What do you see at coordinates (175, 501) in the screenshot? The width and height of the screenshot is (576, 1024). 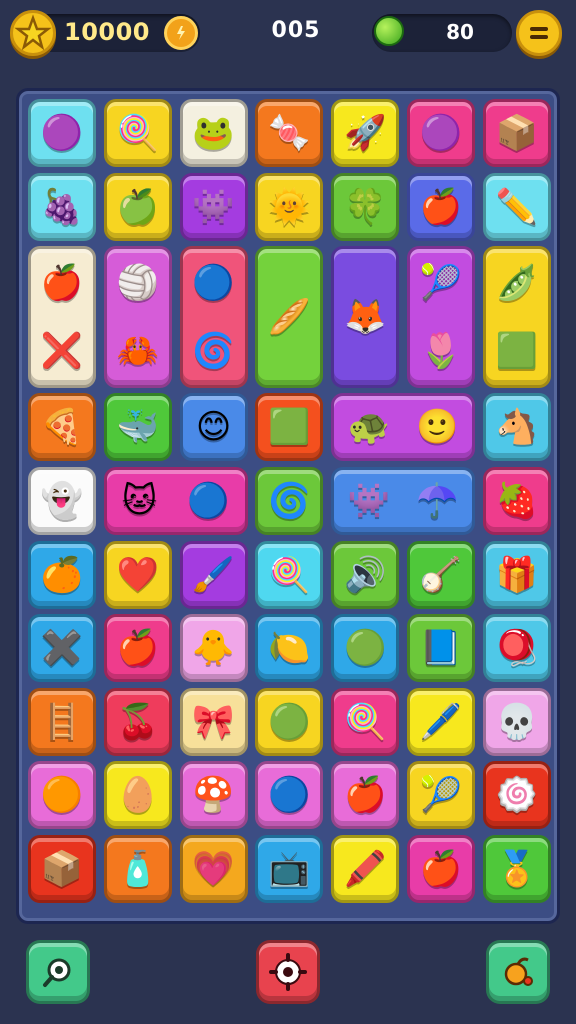 I see `board-tile: 🐱 🔵` at bounding box center [175, 501].